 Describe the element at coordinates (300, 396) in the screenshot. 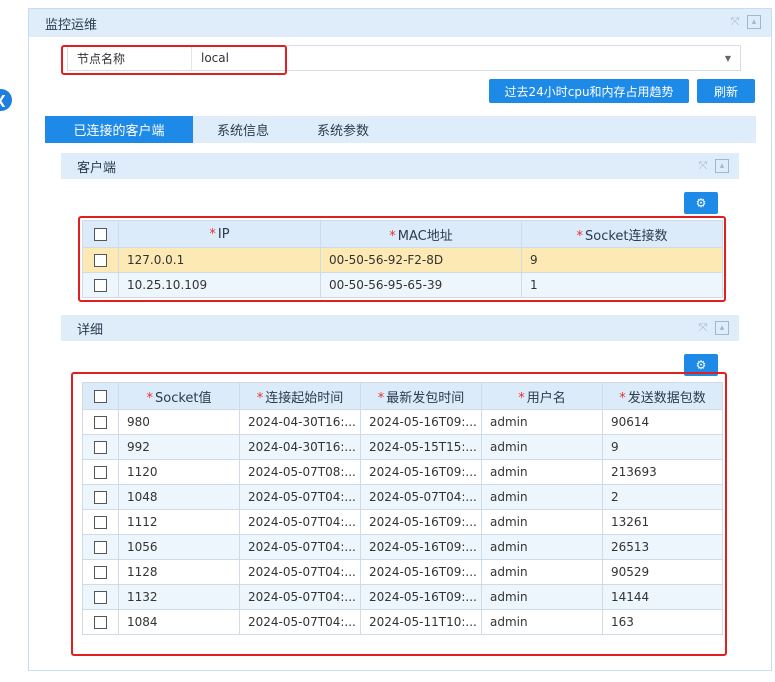

I see `column-header-start-time: * 连接起始时间` at that location.